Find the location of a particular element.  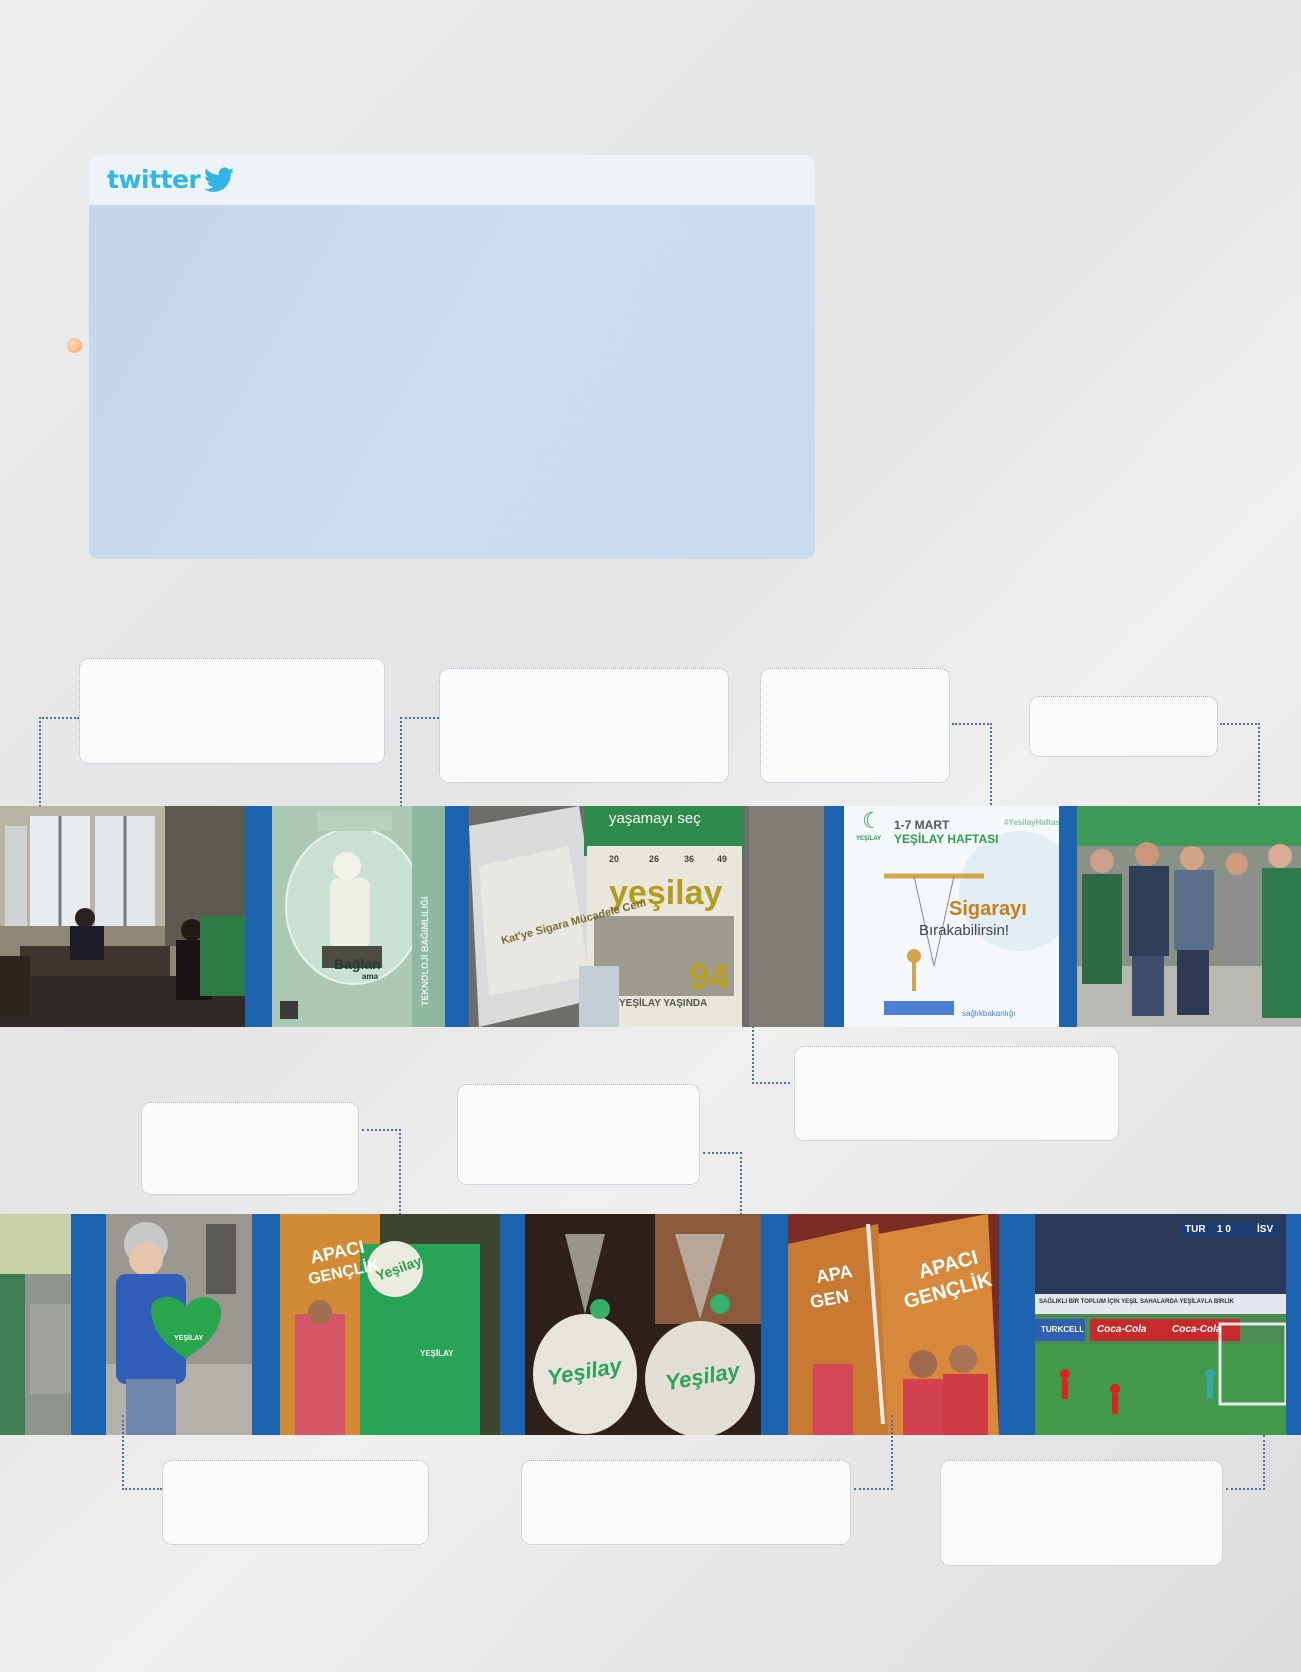

jar-side-text: TEKNOLOJİ BAĞIMLILIĞI is located at coordinates (425, 951).